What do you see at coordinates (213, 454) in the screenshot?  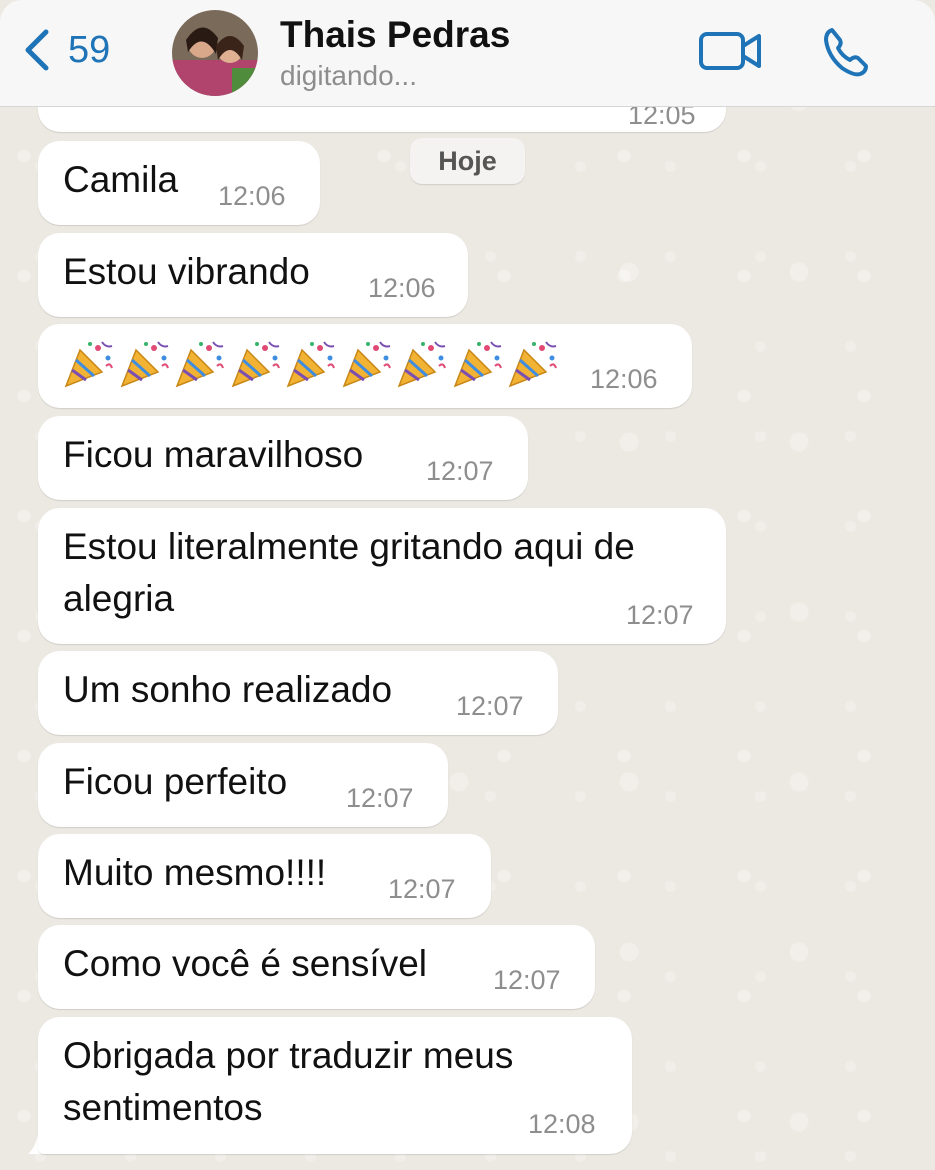 I see `message-text: Ficou maravilhoso` at bounding box center [213, 454].